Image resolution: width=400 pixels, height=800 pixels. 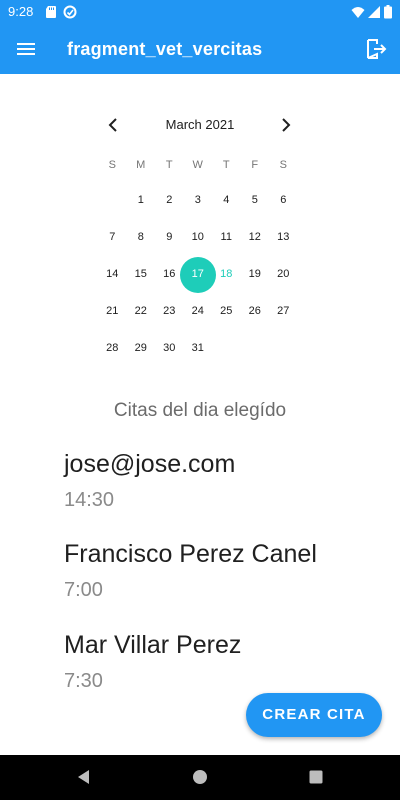 I want to click on calendar-day: 20, so click(x=283, y=274).